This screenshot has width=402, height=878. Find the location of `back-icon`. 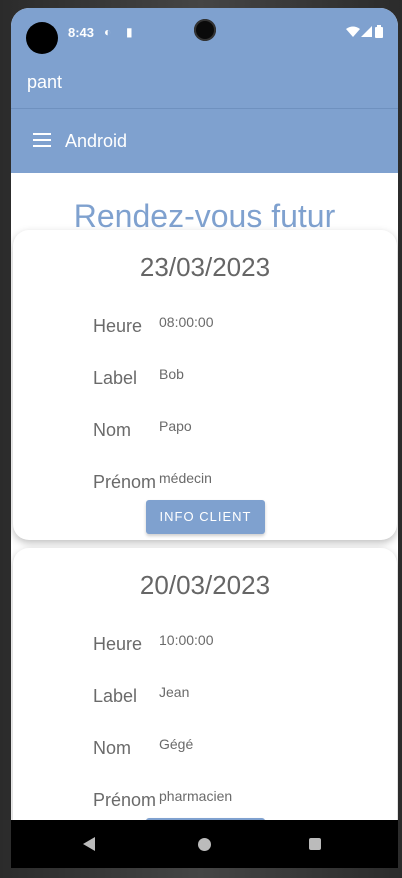

back-icon is located at coordinates (89, 844).